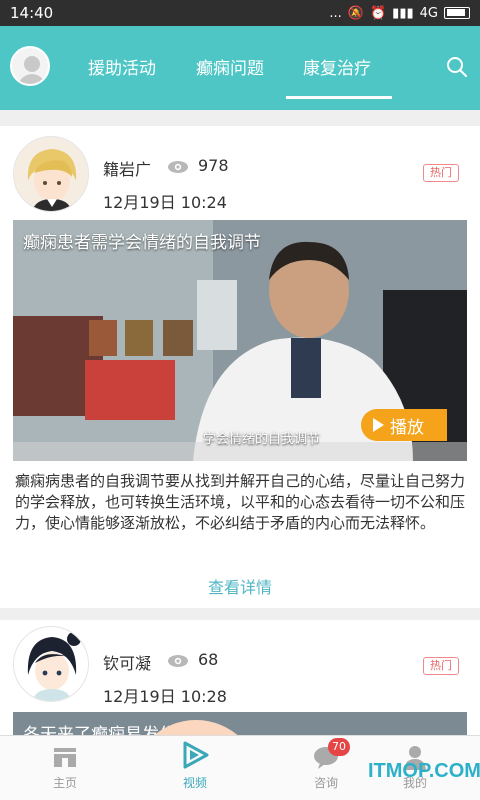 The image size is (480, 800). Describe the element at coordinates (230, 66) in the screenshot. I see `tab-epilepsy-questions: 癫痫问题` at that location.